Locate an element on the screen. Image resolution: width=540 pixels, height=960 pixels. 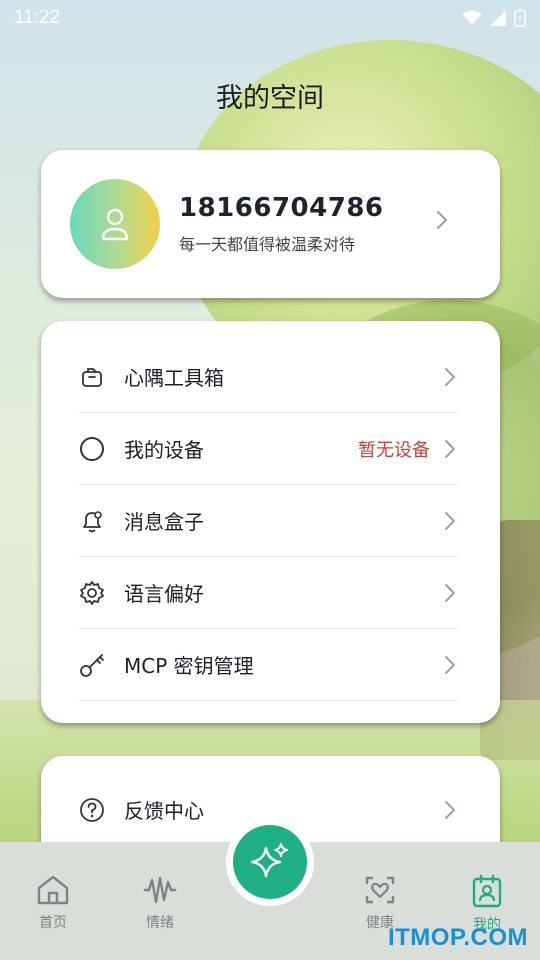
gear-icon is located at coordinates (92, 593).